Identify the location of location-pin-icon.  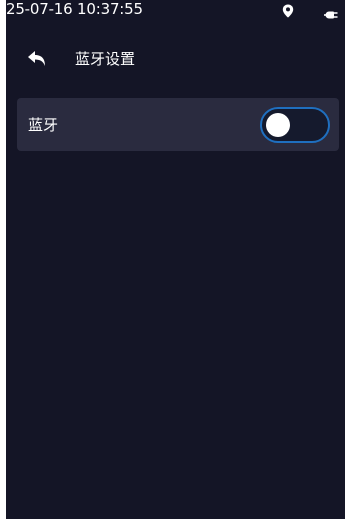
(288, 10).